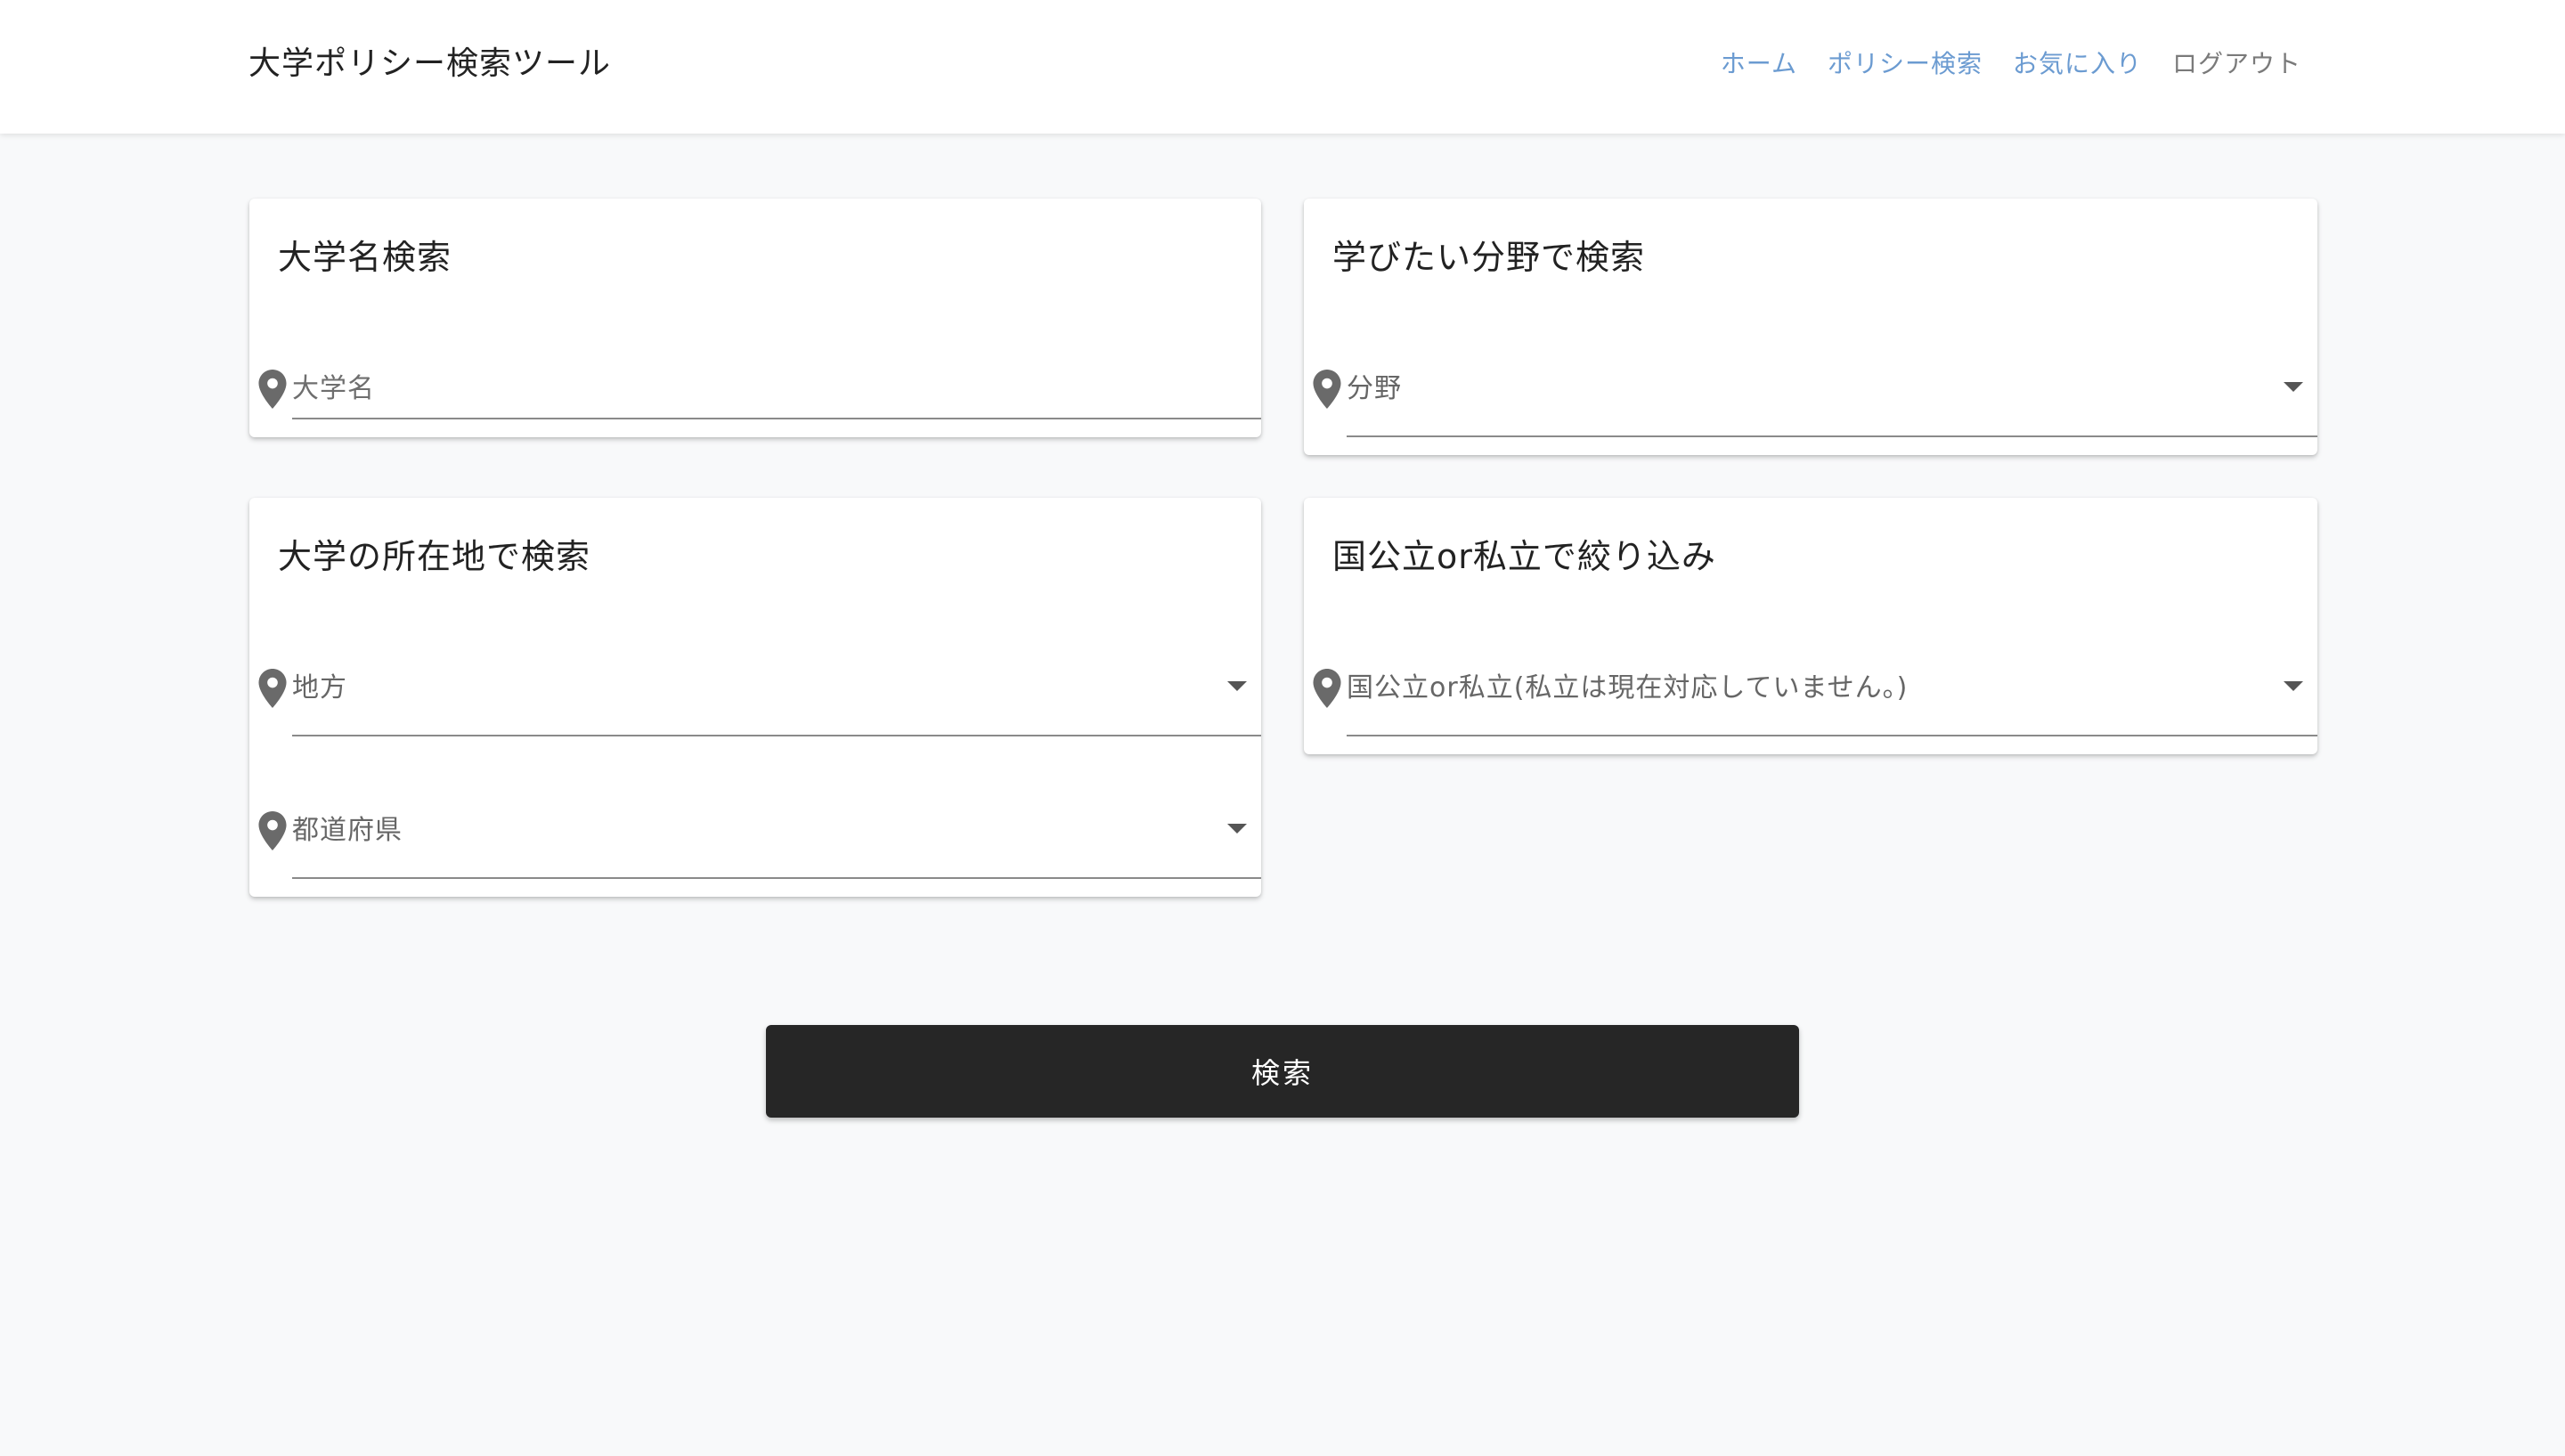 This screenshot has width=2565, height=1456. What do you see at coordinates (2011, 64) in the screenshot?
I see `top-nav: ホーム ポリシー検索 お気に入り ログアウト` at bounding box center [2011, 64].